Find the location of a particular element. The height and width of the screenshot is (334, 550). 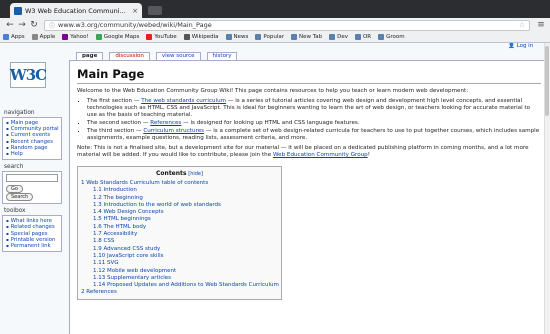

bookmark-11: Groom is located at coordinates (391, 37).